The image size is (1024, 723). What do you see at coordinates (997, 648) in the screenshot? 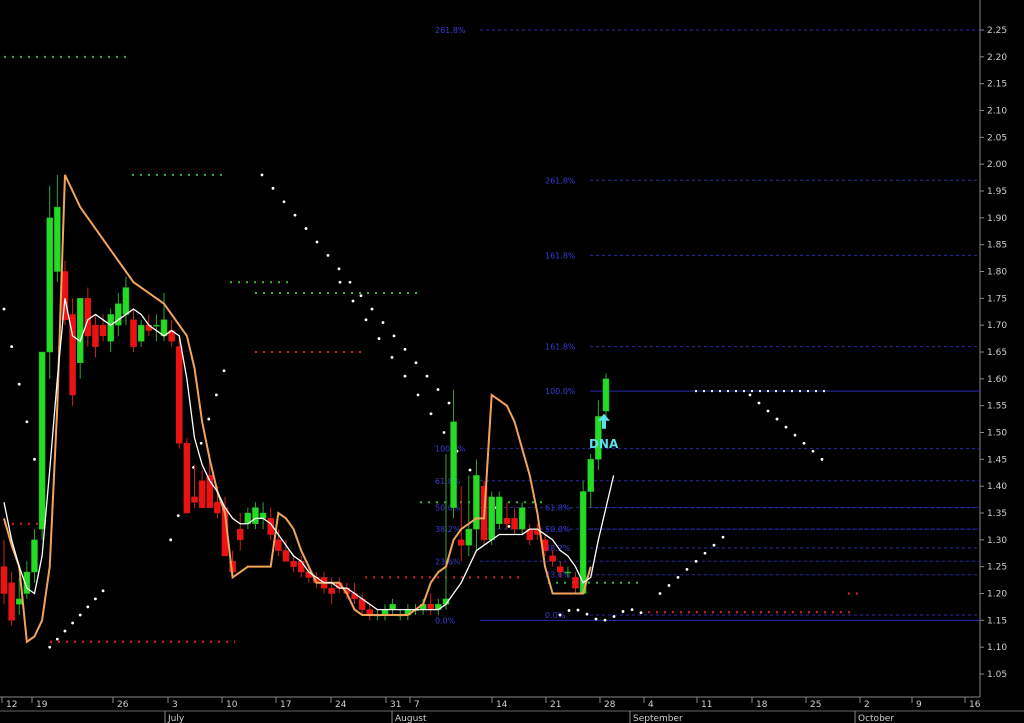
I see `y-tick-label: 1.10` at bounding box center [997, 648].